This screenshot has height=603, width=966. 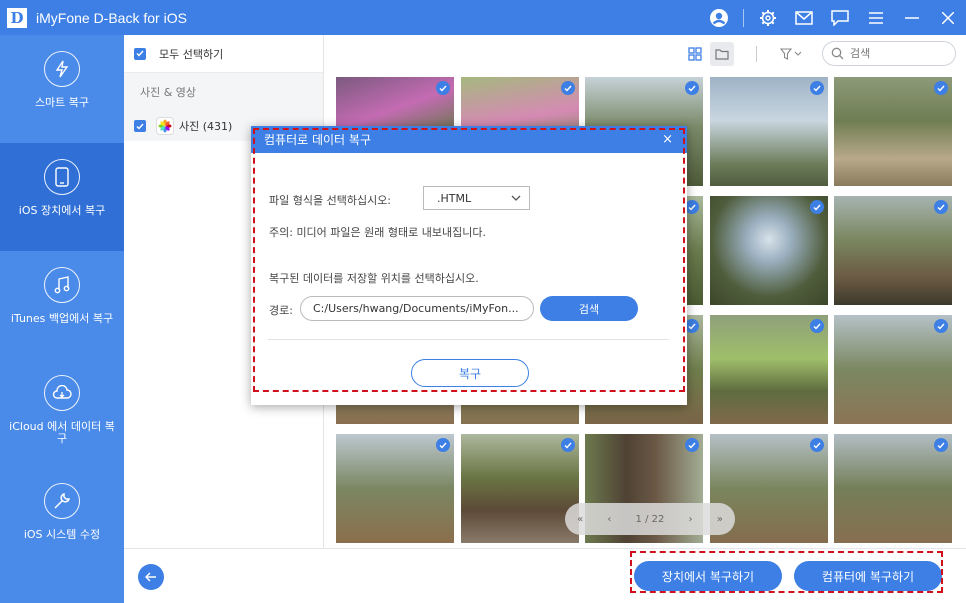 I want to click on select-all-checkbox, so click(x=140, y=53).